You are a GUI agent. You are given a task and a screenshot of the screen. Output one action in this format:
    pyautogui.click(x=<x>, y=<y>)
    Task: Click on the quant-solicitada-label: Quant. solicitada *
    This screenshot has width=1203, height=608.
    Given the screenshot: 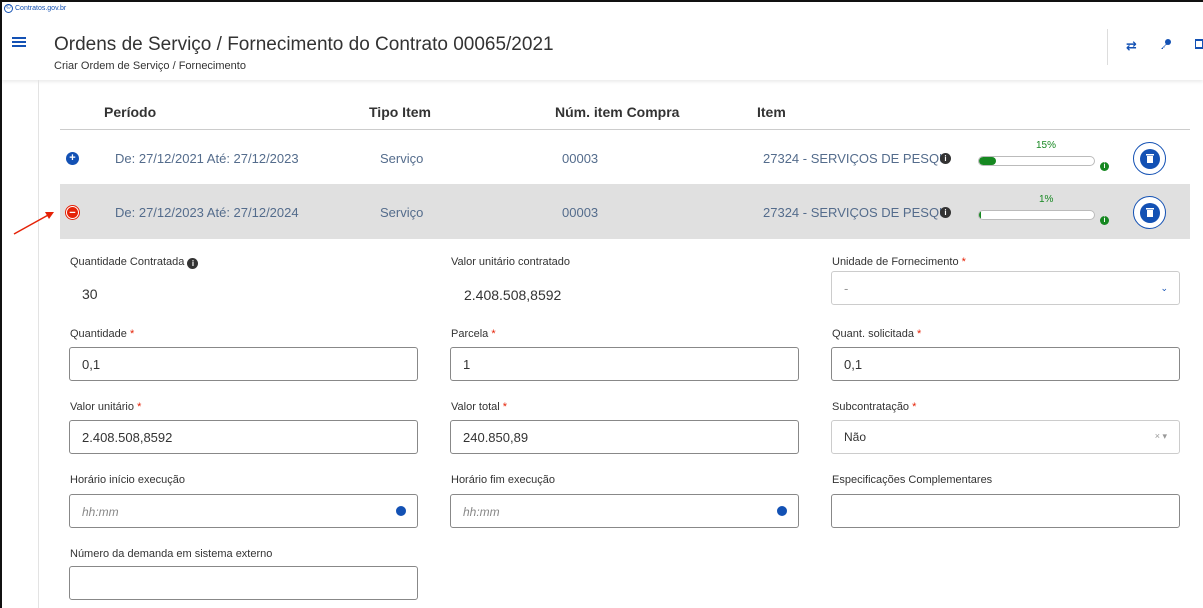 What is the action you would take?
    pyautogui.click(x=877, y=334)
    